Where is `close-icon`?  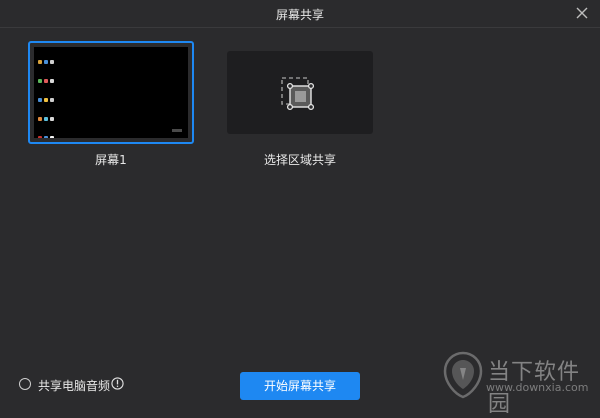
close-icon is located at coordinates (582, 13).